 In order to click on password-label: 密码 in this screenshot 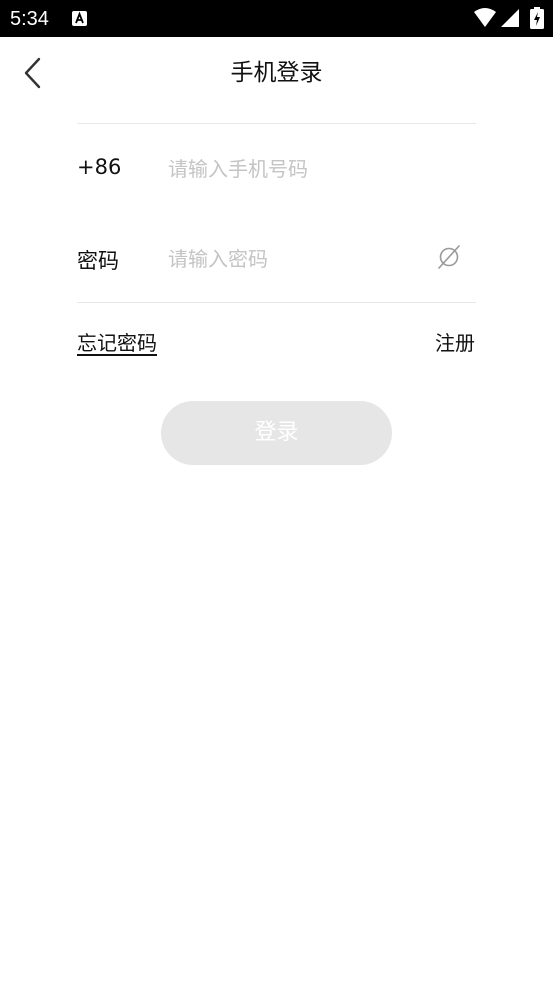, I will do `click(98, 261)`.